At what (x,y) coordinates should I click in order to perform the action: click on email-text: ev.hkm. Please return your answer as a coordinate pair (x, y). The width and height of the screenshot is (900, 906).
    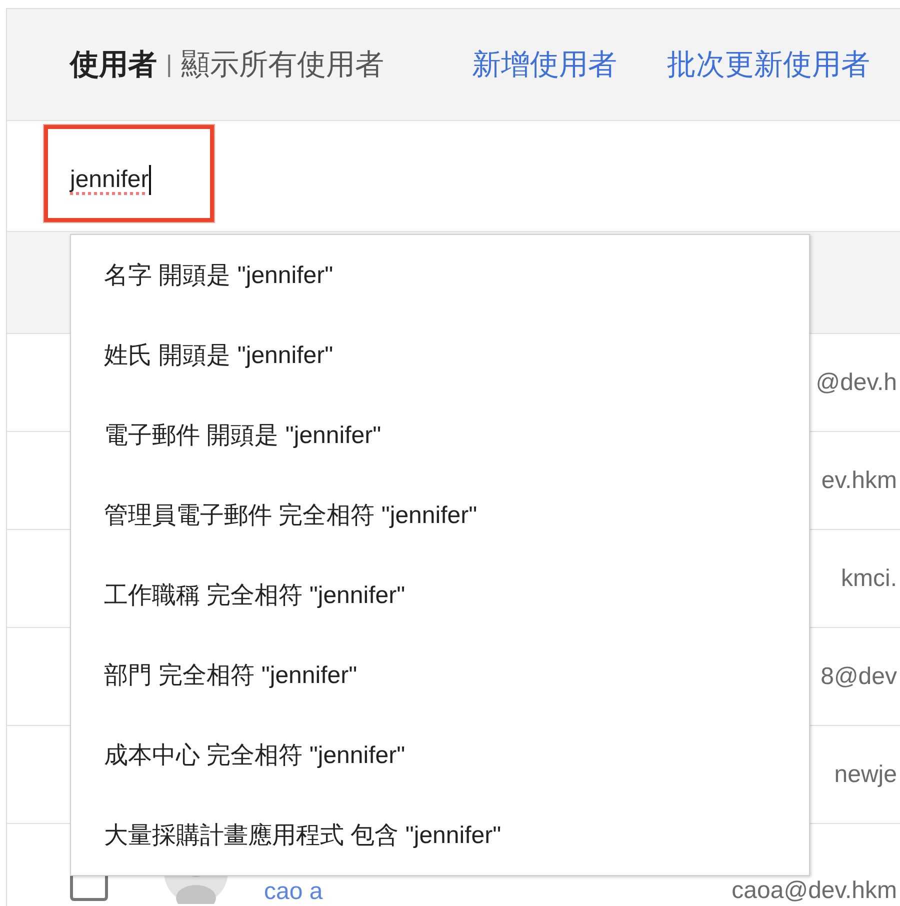
    Looking at the image, I should click on (859, 481).